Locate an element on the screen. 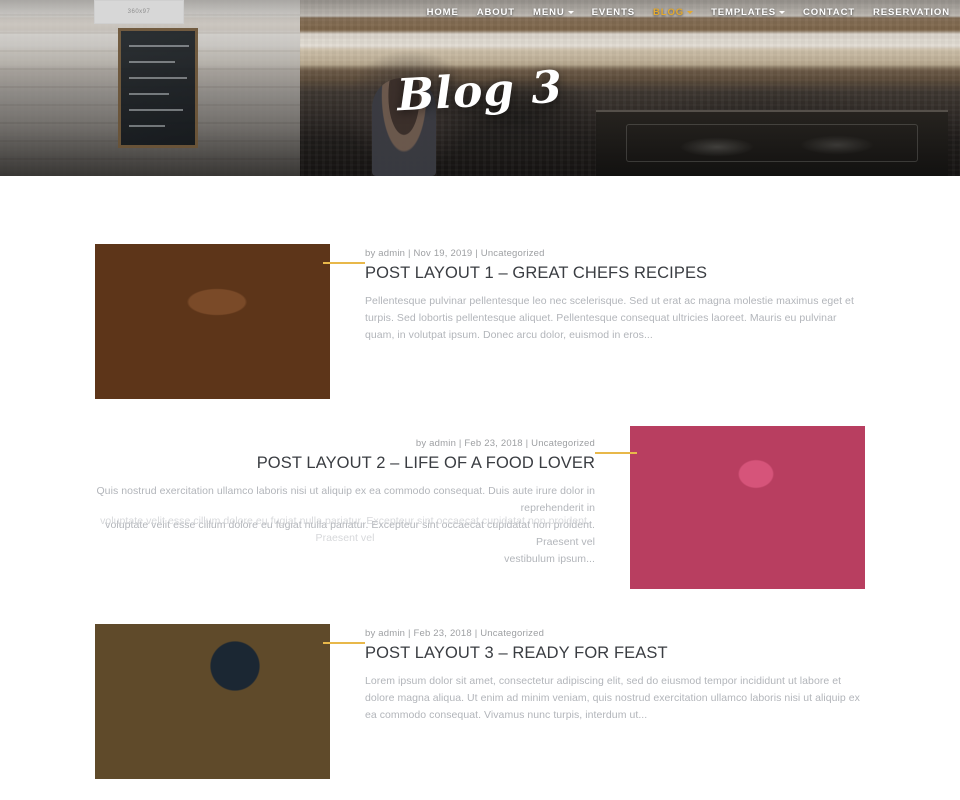 Image resolution: width=960 pixels, height=800 pixels. nav-item-events: EVENTS is located at coordinates (613, 12).